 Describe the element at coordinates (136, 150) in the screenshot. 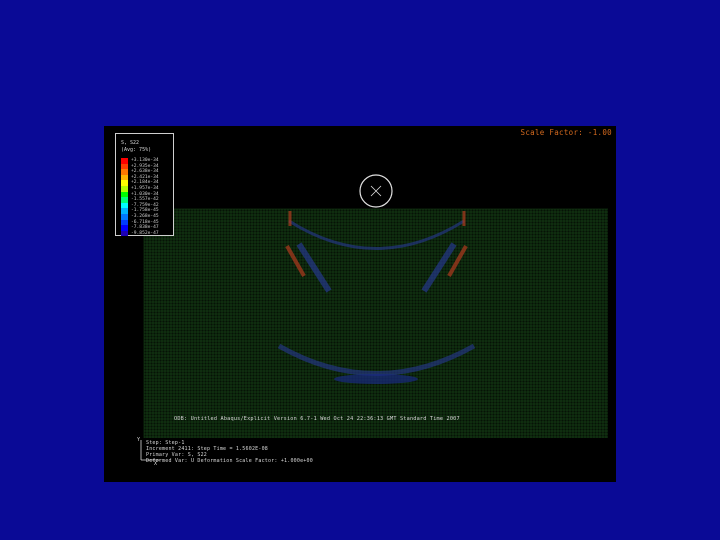

I see `legend-averaging: (Avg: 75%)` at that location.